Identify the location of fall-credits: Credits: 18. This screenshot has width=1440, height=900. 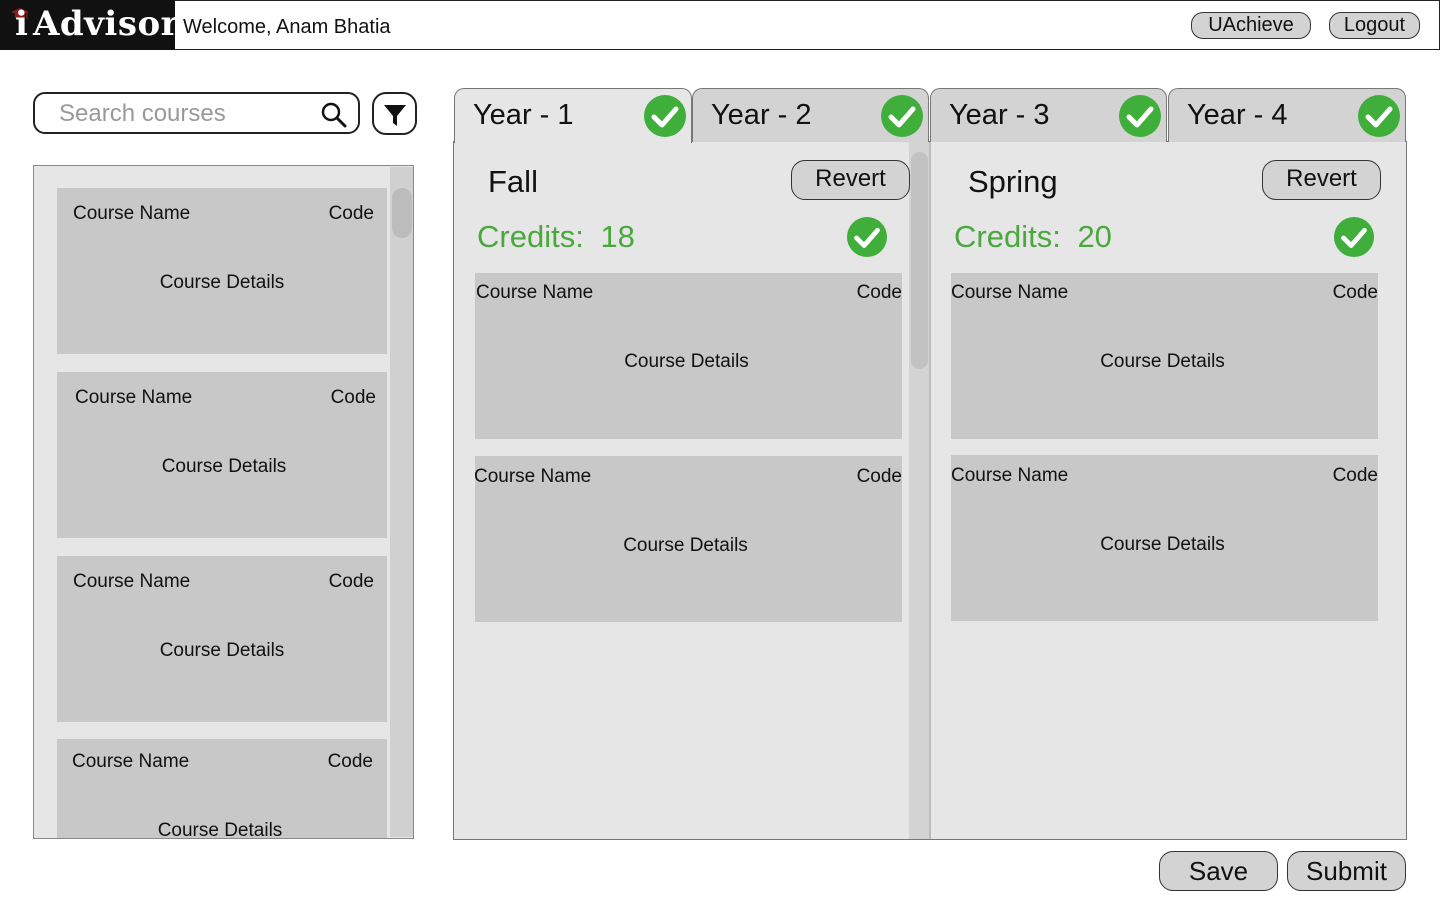
(556, 237).